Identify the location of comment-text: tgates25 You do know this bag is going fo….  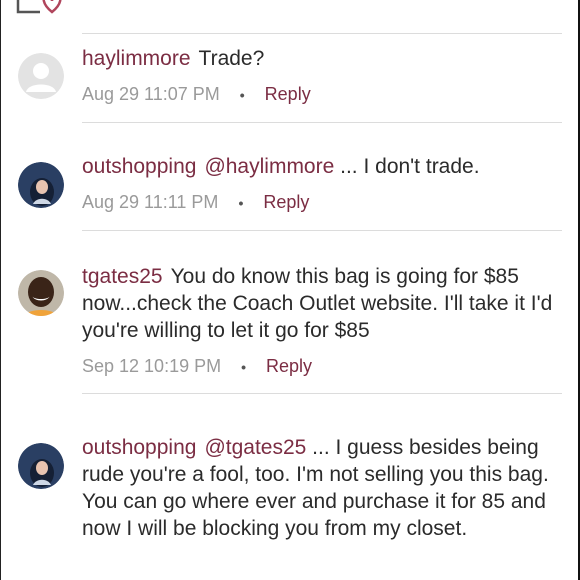
(322, 303).